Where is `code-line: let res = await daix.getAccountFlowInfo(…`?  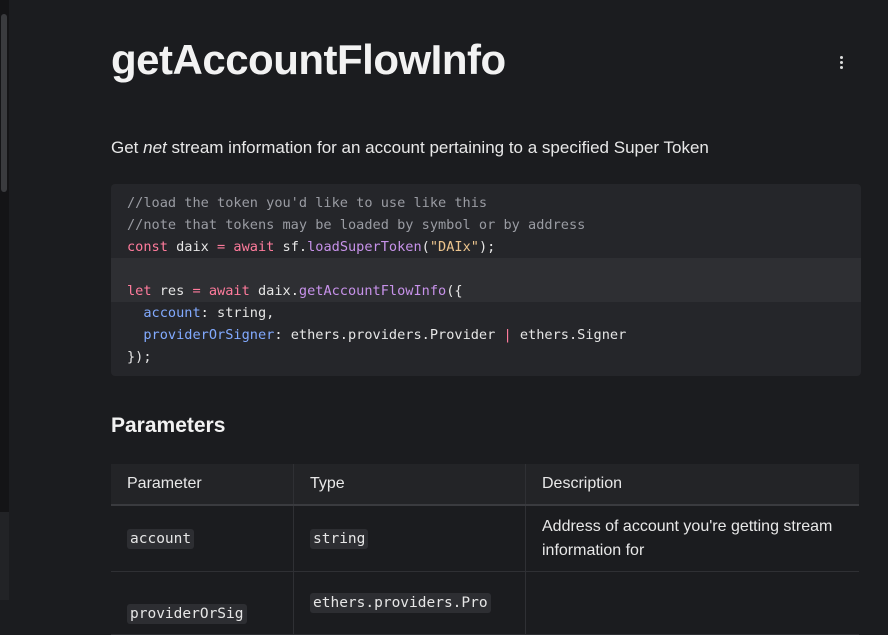
code-line: let res = await daix.getAccountFlowInfo(… is located at coordinates (295, 291).